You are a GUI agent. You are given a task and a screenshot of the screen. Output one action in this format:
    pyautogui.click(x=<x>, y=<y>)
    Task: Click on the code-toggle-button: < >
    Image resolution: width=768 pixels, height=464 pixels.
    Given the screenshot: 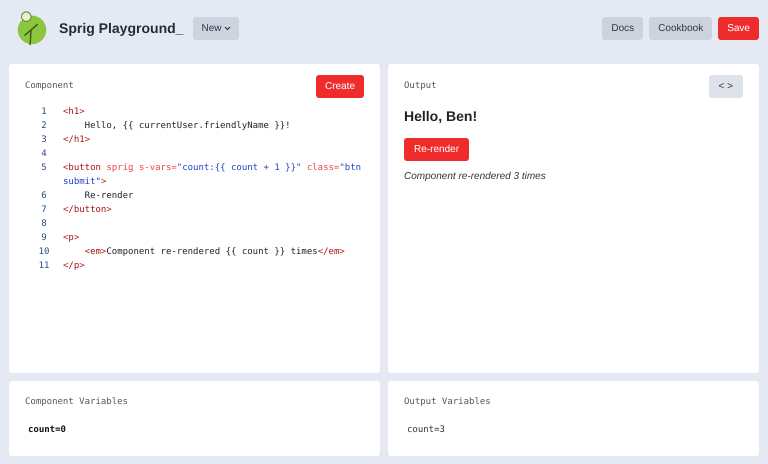 What is the action you would take?
    pyautogui.click(x=725, y=86)
    